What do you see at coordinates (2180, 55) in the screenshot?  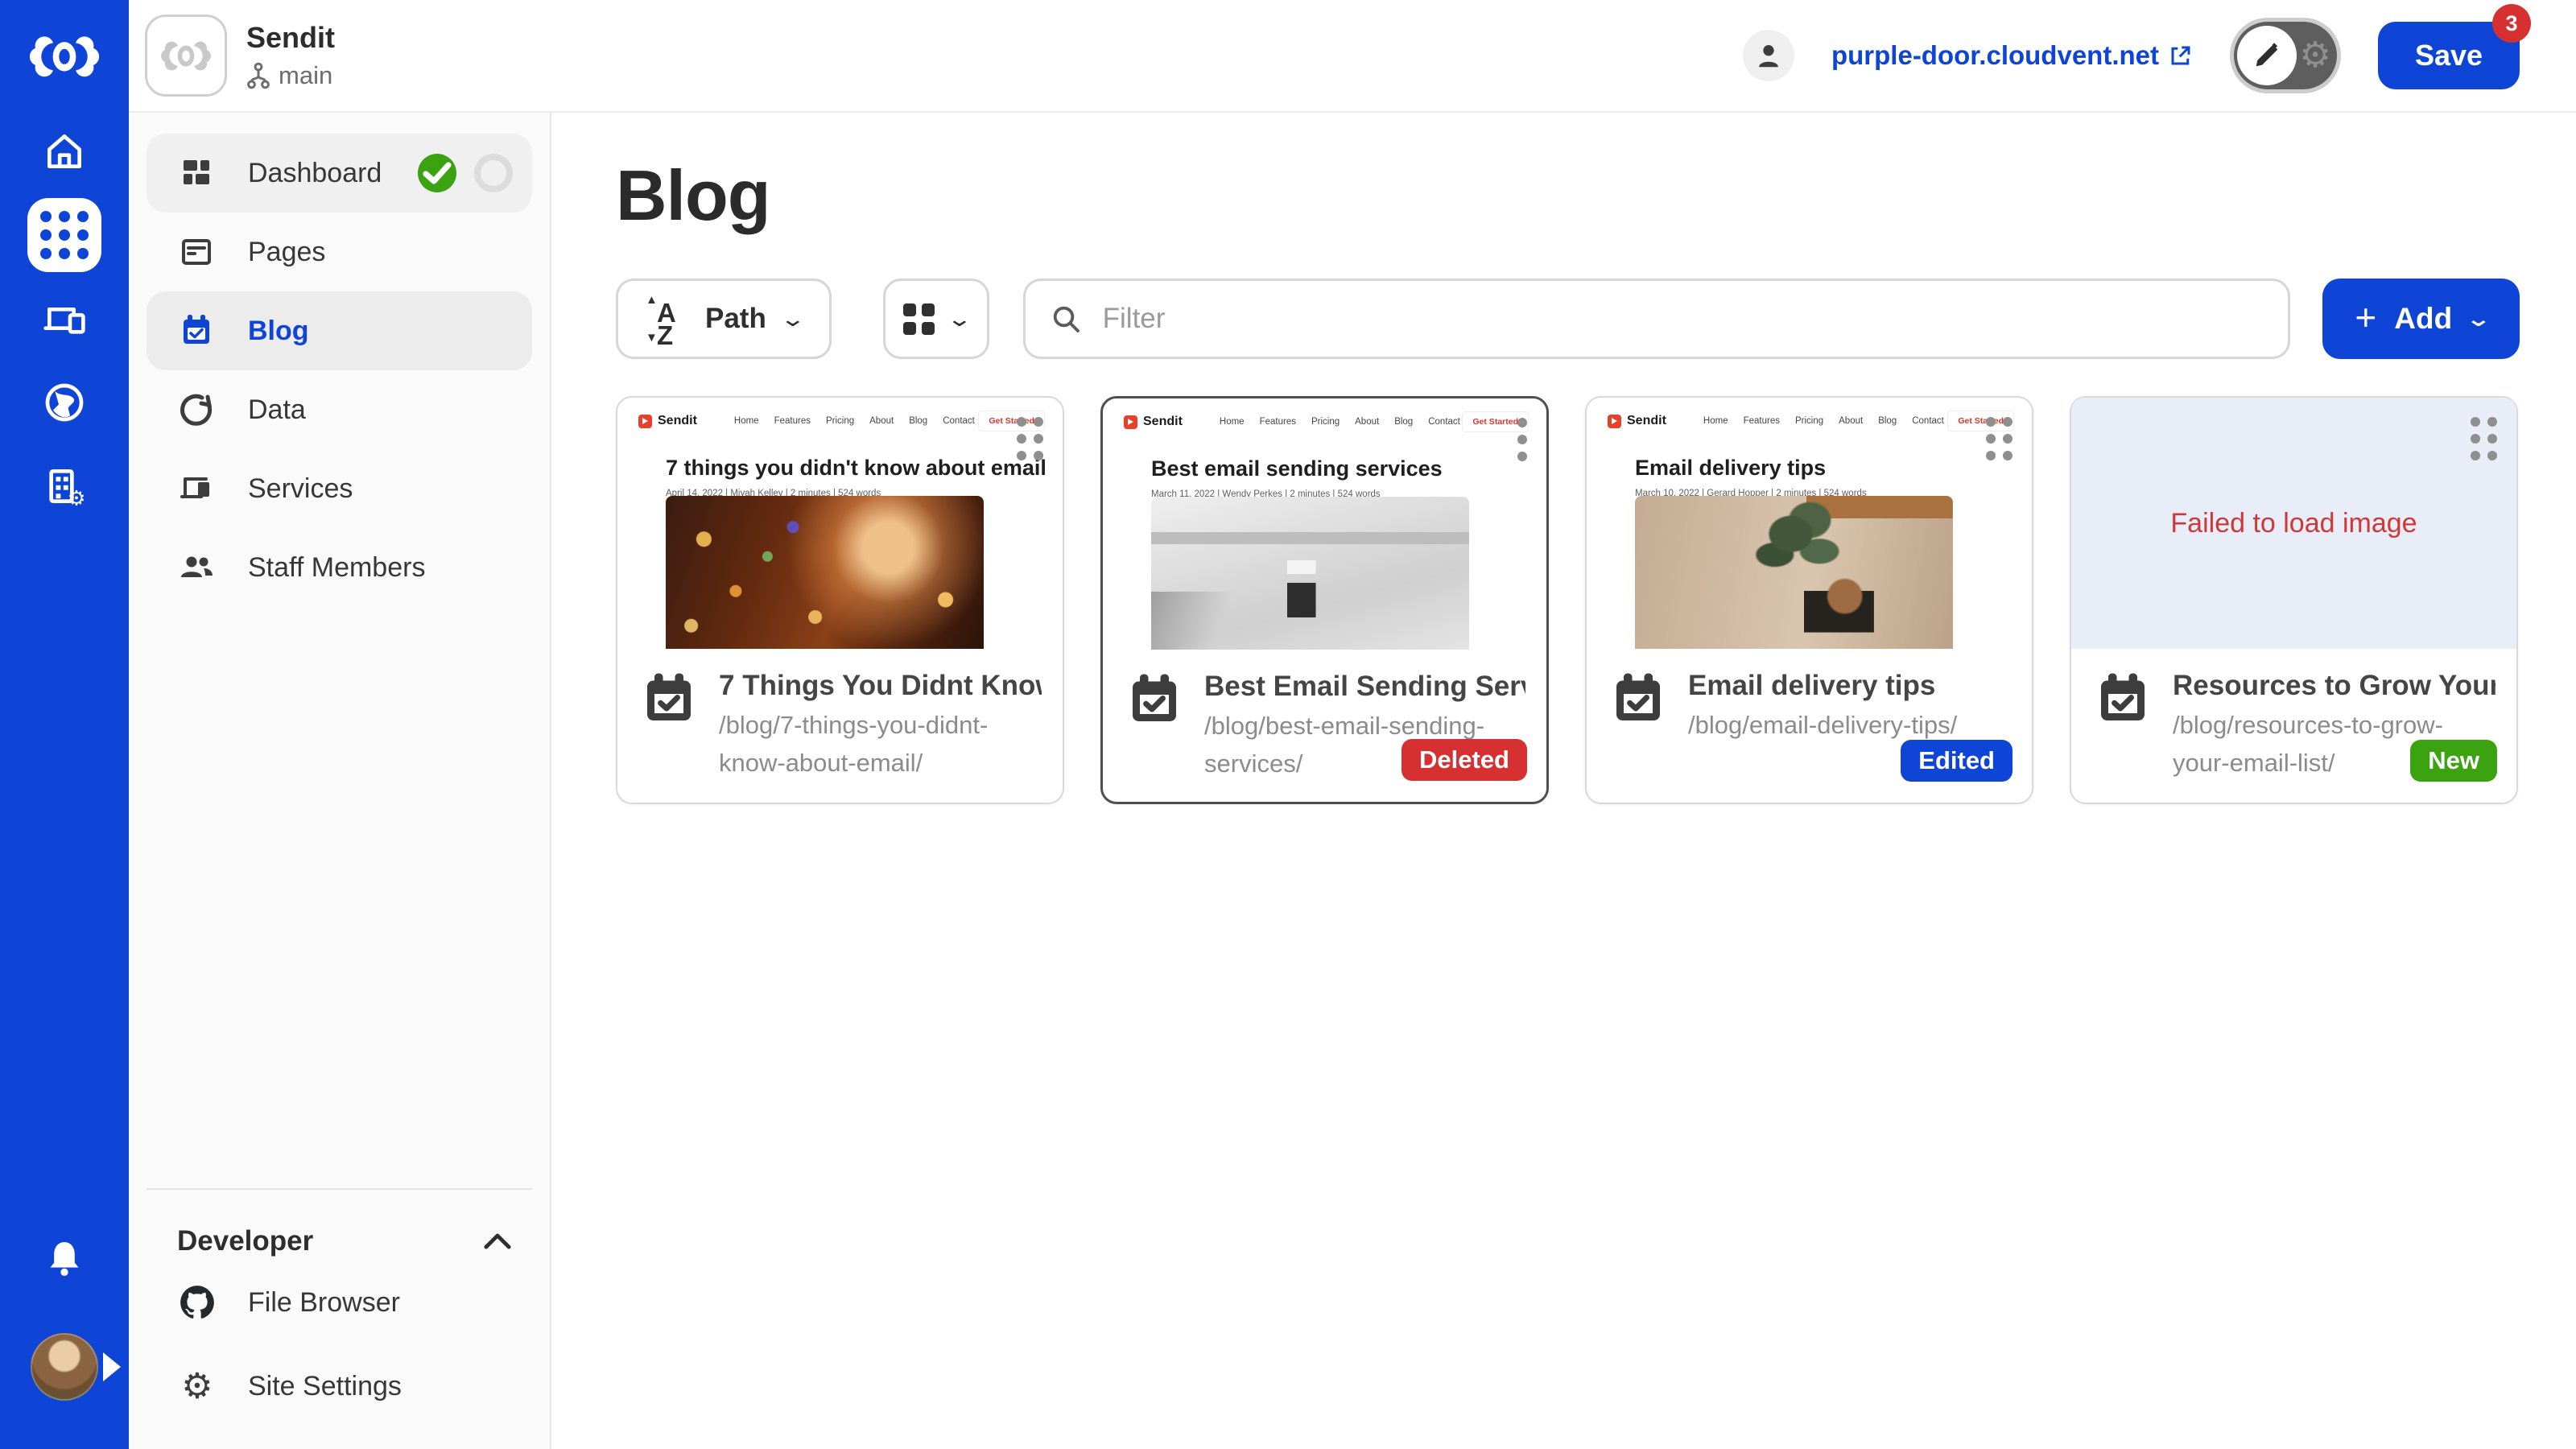 I see `external-link-icon` at bounding box center [2180, 55].